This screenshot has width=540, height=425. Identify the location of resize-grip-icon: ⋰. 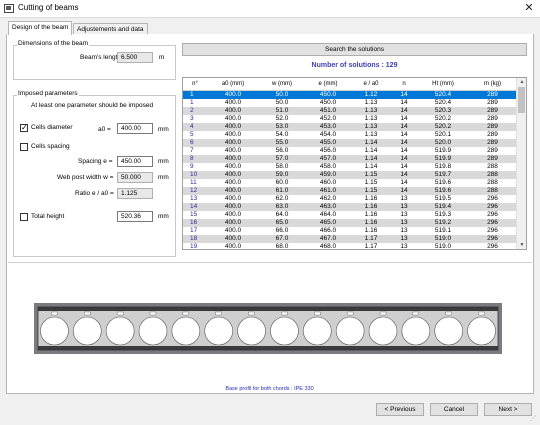
(534, 419).